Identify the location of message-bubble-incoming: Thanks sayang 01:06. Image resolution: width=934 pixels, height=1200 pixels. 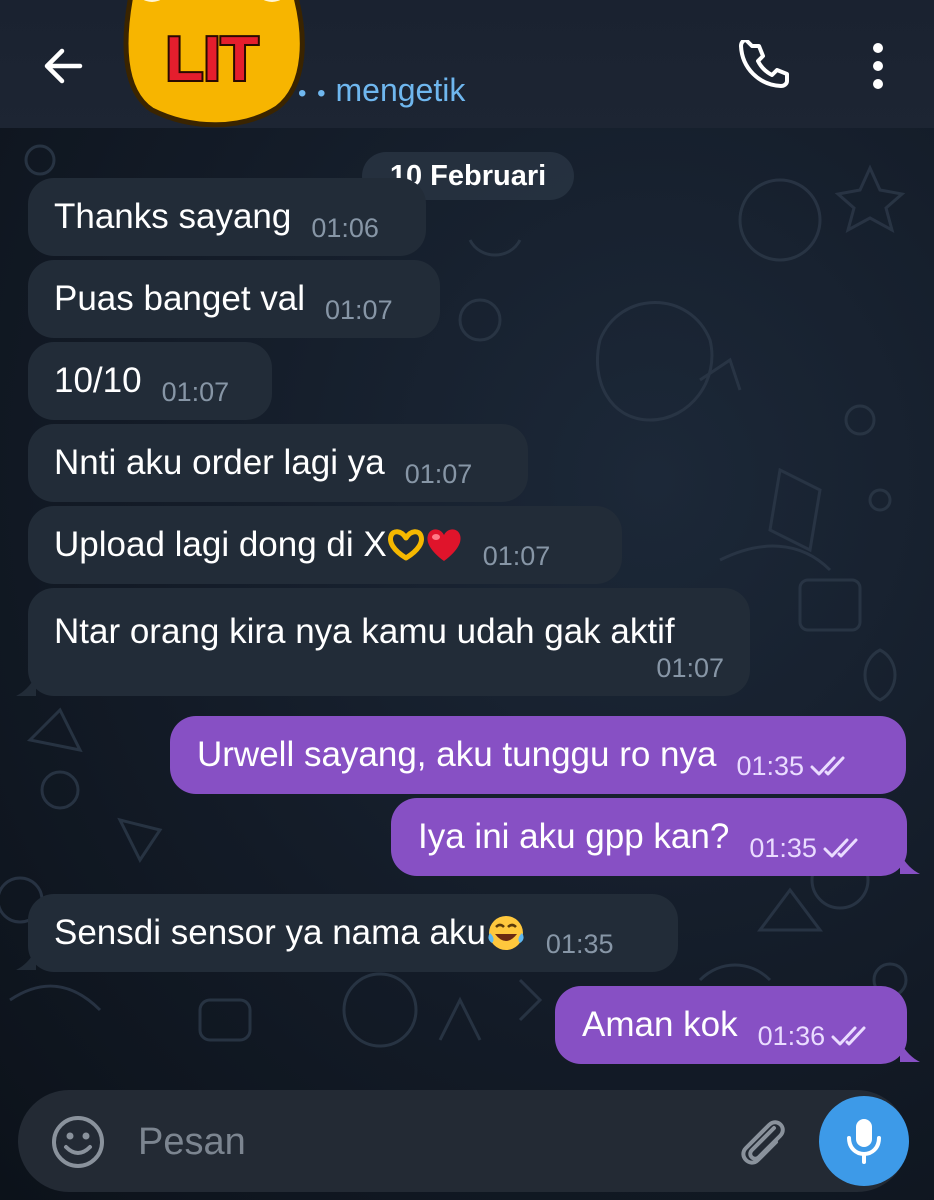
(227, 217).